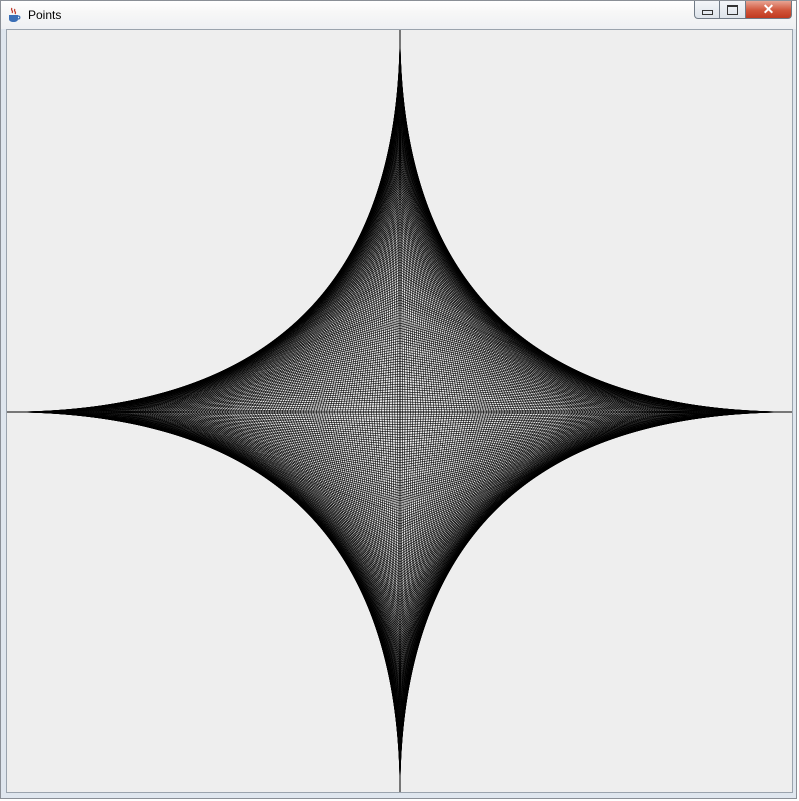 This screenshot has height=801, width=799. I want to click on window-controls: ✕, so click(743, 10).